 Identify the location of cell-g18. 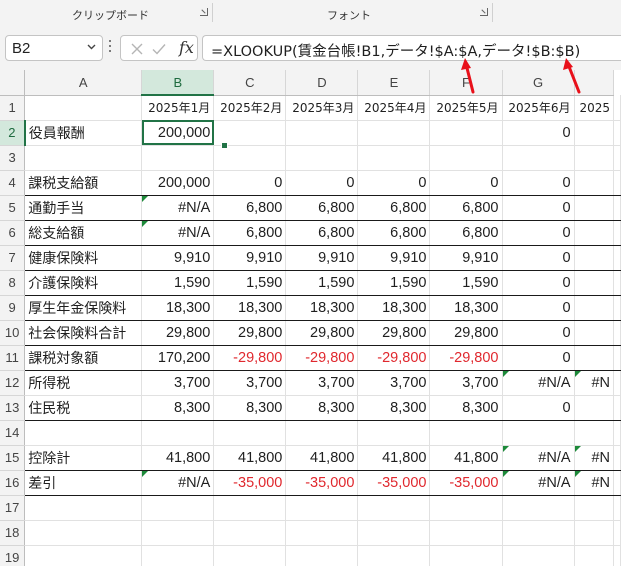
(538, 533).